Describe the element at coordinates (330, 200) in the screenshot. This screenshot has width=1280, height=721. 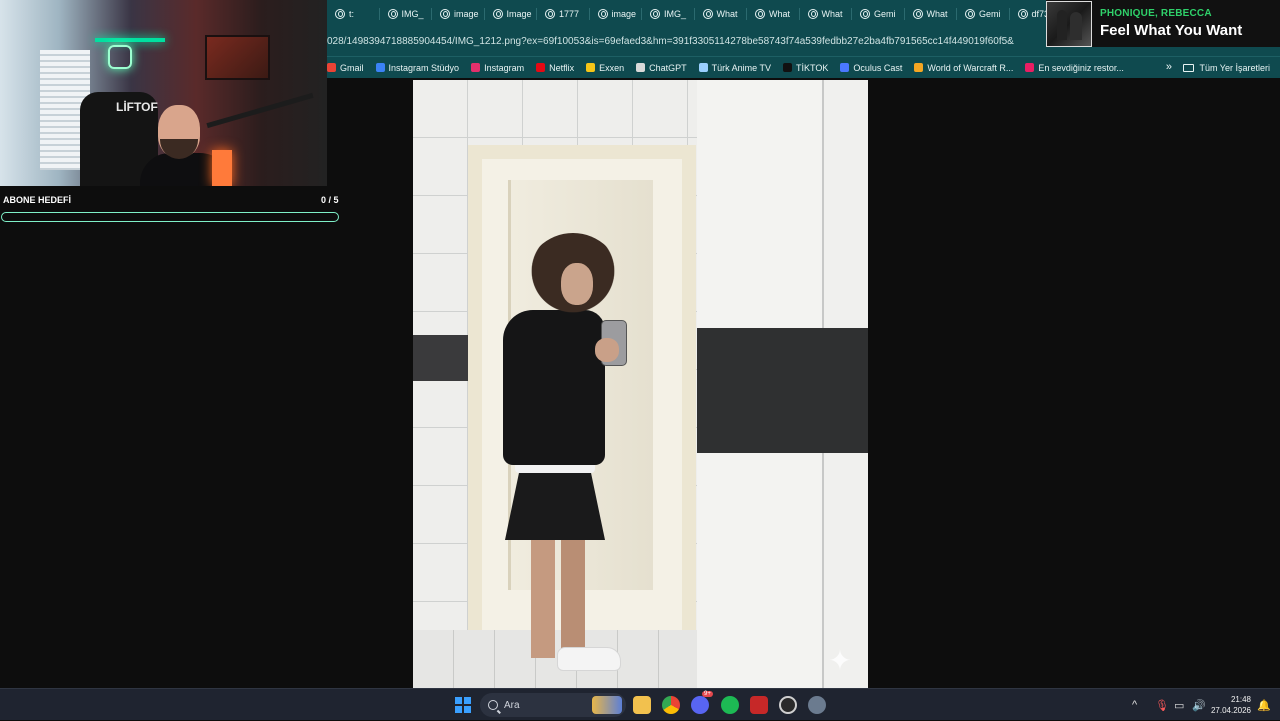
I see `goal-count: 0 / 5` at that location.